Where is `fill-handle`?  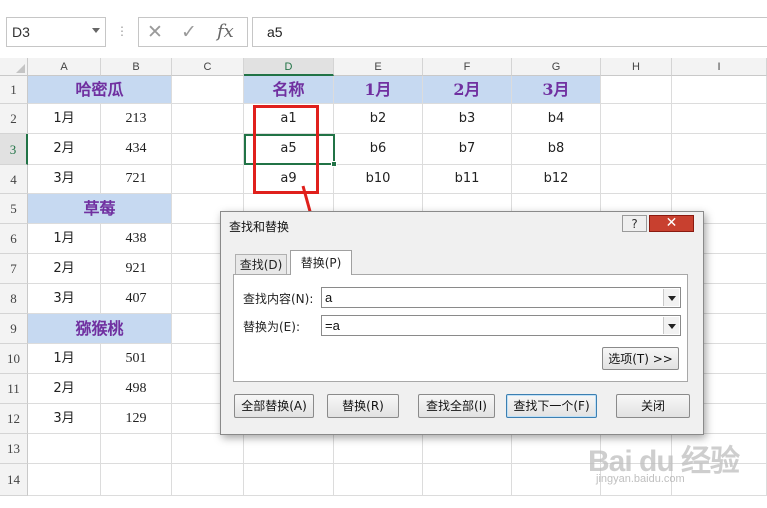 fill-handle is located at coordinates (334, 164).